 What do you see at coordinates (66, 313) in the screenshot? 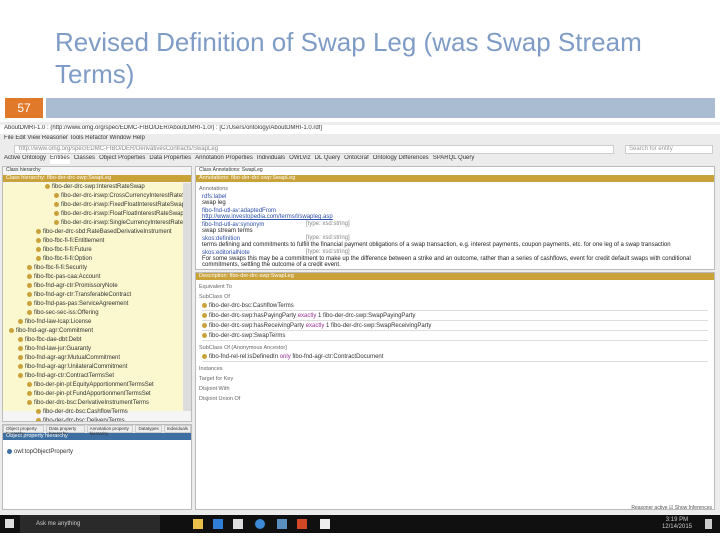
I see `tree-item-label: fibo-sec-sec-iss:Offering` at bounding box center [66, 313].